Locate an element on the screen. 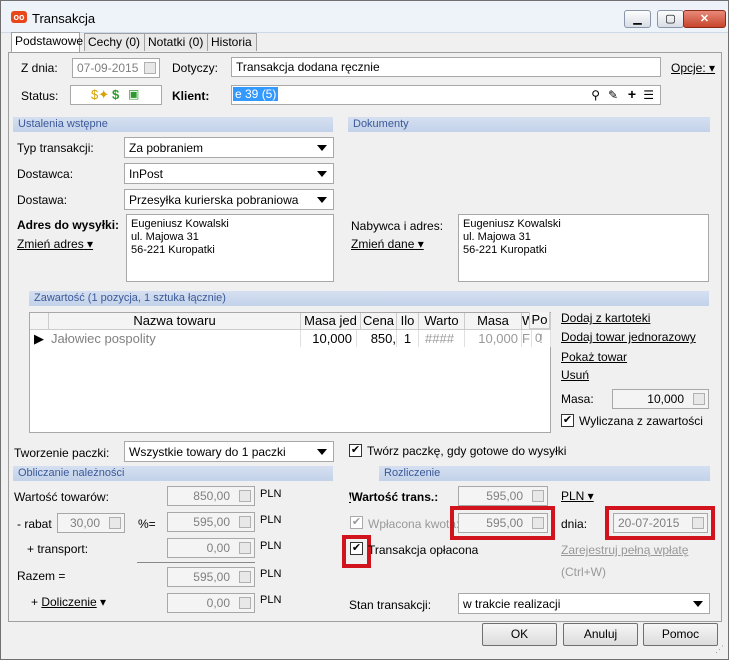 The width and height of the screenshot is (729, 660). calendar-icon is located at coordinates (150, 68).